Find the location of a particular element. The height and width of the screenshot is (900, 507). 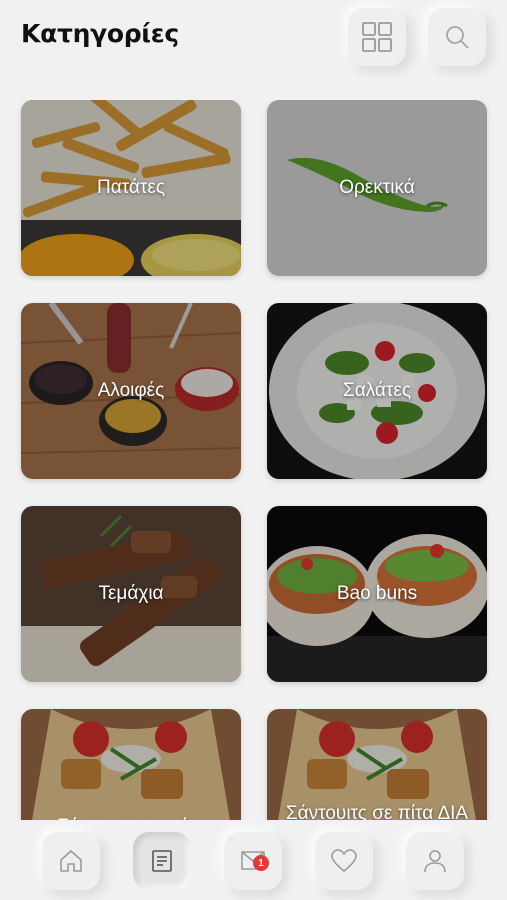

grid-view-button is located at coordinates (377, 37).